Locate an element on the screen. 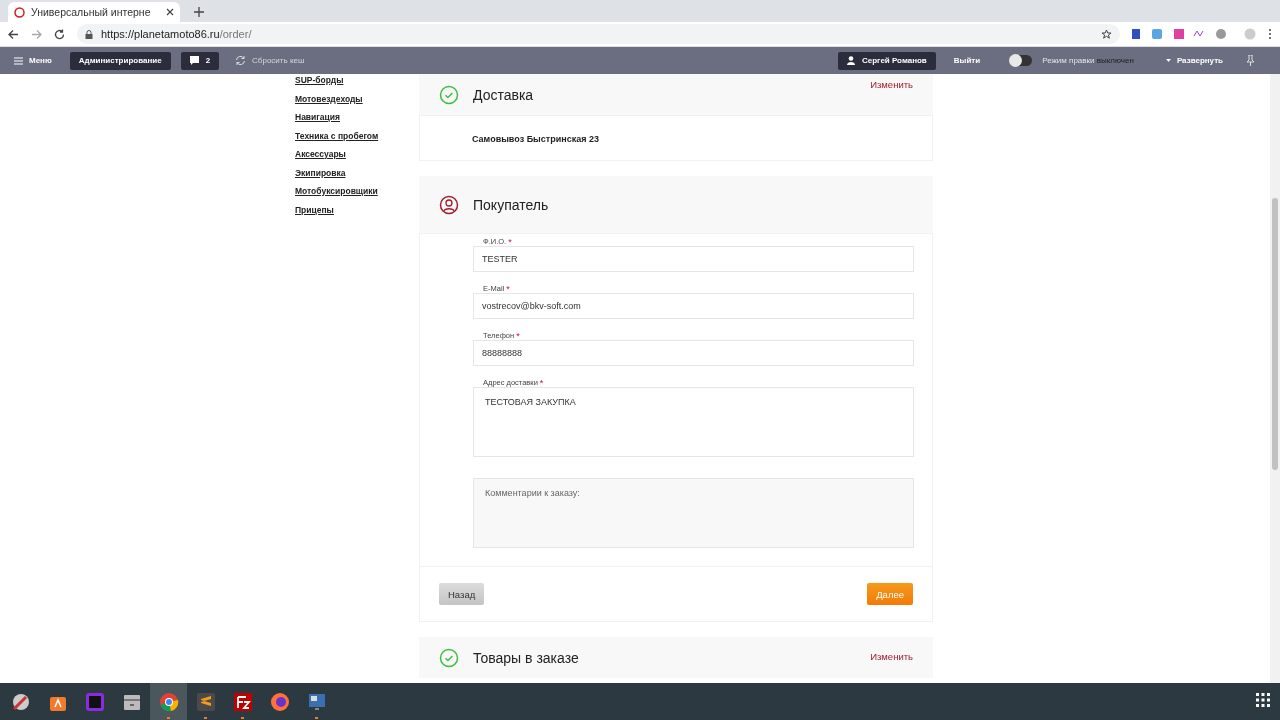 The height and width of the screenshot is (720, 1280). tab-title: Универсальный интерне is located at coordinates (91, 12).